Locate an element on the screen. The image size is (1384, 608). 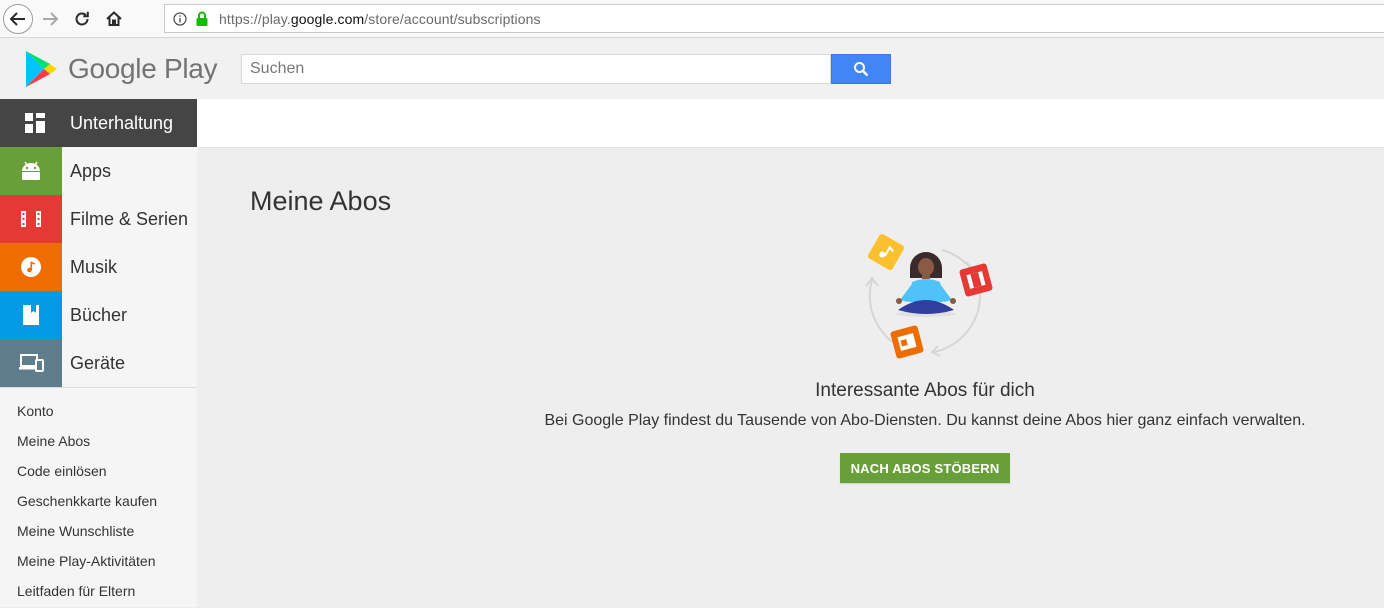
book-icon is located at coordinates (31, 315).